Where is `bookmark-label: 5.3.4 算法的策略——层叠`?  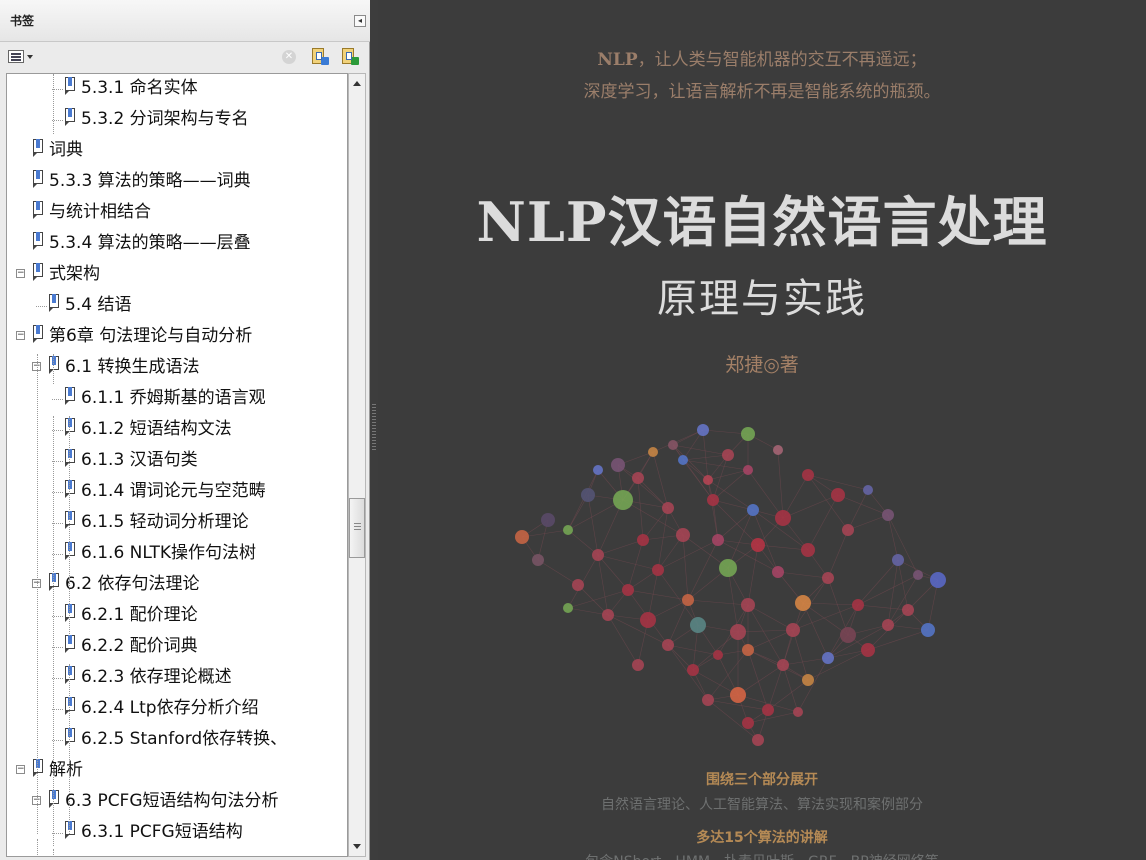 bookmark-label: 5.3.4 算法的策略——层叠 is located at coordinates (150, 243).